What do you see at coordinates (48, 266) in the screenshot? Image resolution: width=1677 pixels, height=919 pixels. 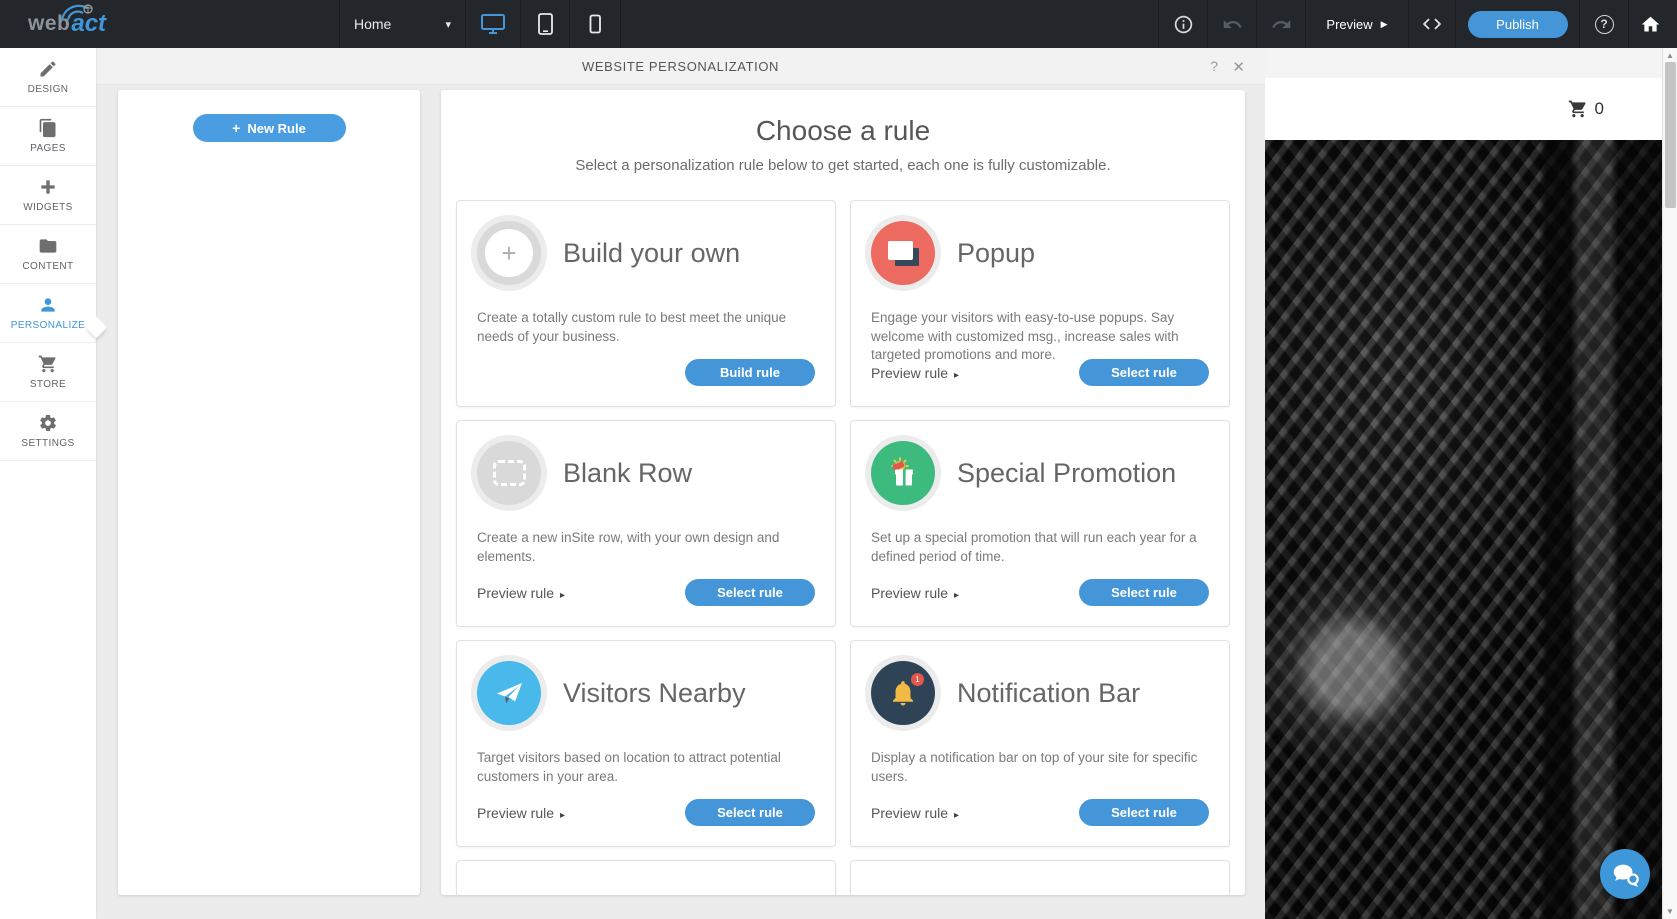 I see `sidebar-item-label: CONTENT` at bounding box center [48, 266].